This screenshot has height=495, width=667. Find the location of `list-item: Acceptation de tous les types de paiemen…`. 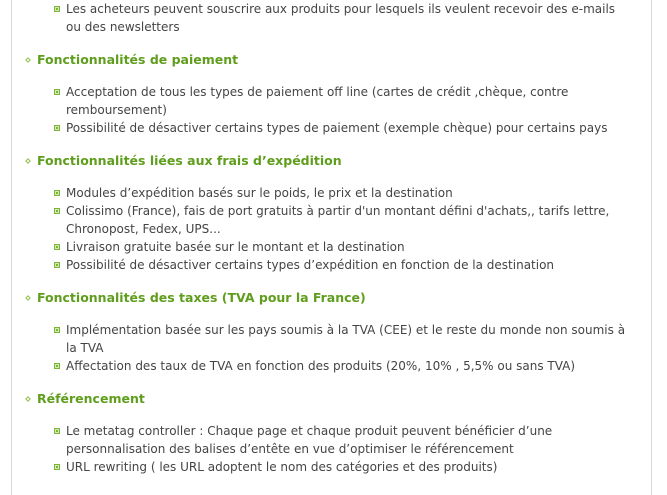

list-item: Acceptation de tous les types de paiemen… is located at coordinates (325, 101).